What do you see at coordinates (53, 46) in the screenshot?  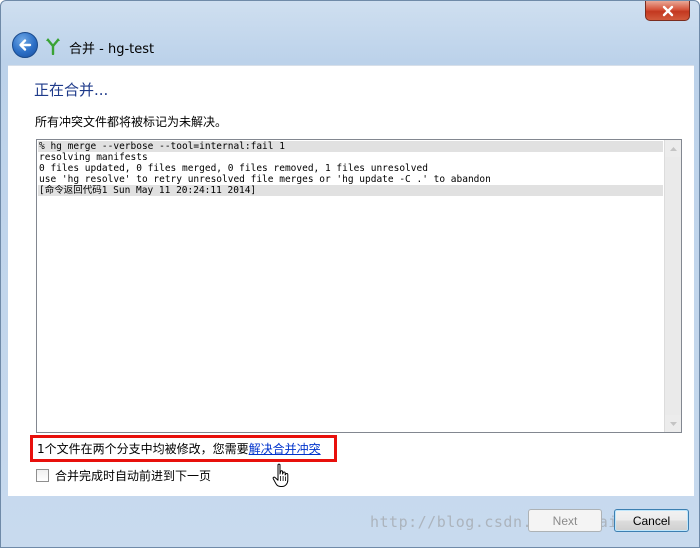 I see `merge-icon` at bounding box center [53, 46].